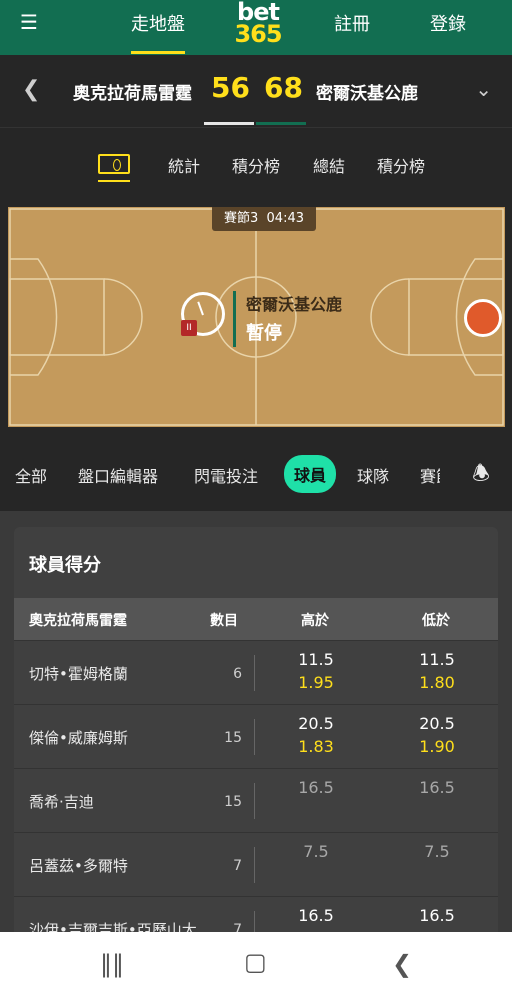  Describe the element at coordinates (229, 123) in the screenshot. I see `home-score-bar` at that location.